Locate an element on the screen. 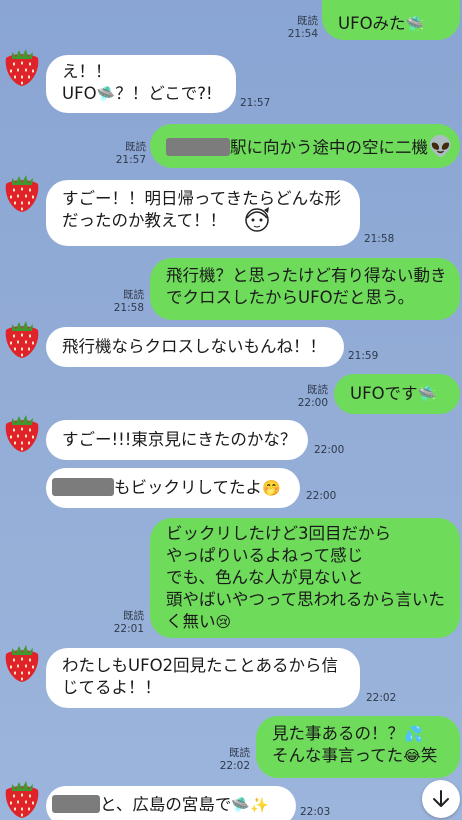 The width and height of the screenshot is (462, 820). message-bubble-incoming: え！！ UFO🛸？！どこで?! is located at coordinates (141, 84).